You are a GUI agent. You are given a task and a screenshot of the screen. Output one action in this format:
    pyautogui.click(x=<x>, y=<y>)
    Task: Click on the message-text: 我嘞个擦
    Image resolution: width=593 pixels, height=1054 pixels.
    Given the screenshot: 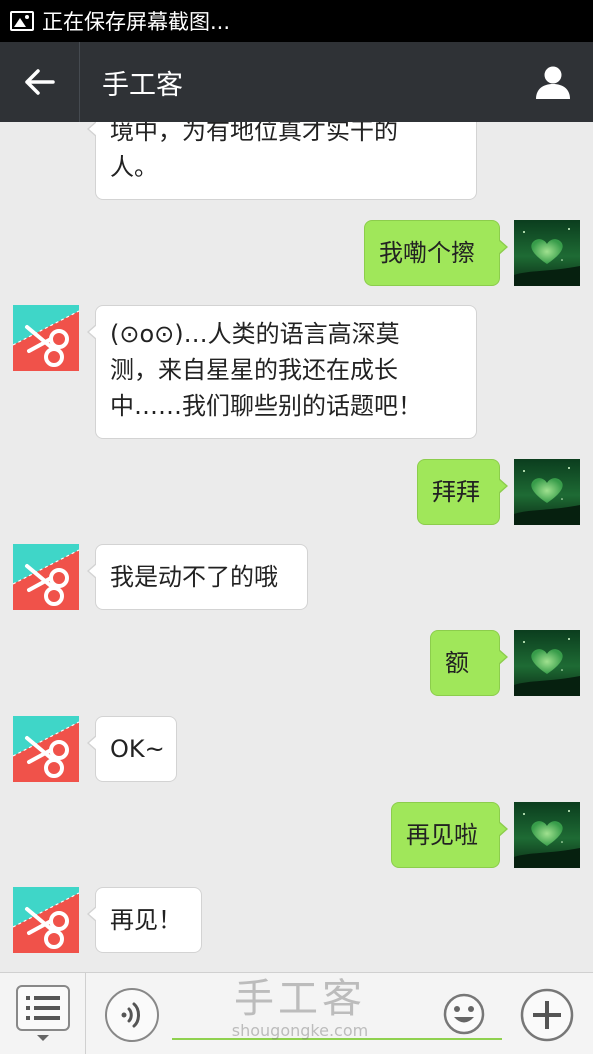 What is the action you would take?
    pyautogui.click(x=427, y=253)
    